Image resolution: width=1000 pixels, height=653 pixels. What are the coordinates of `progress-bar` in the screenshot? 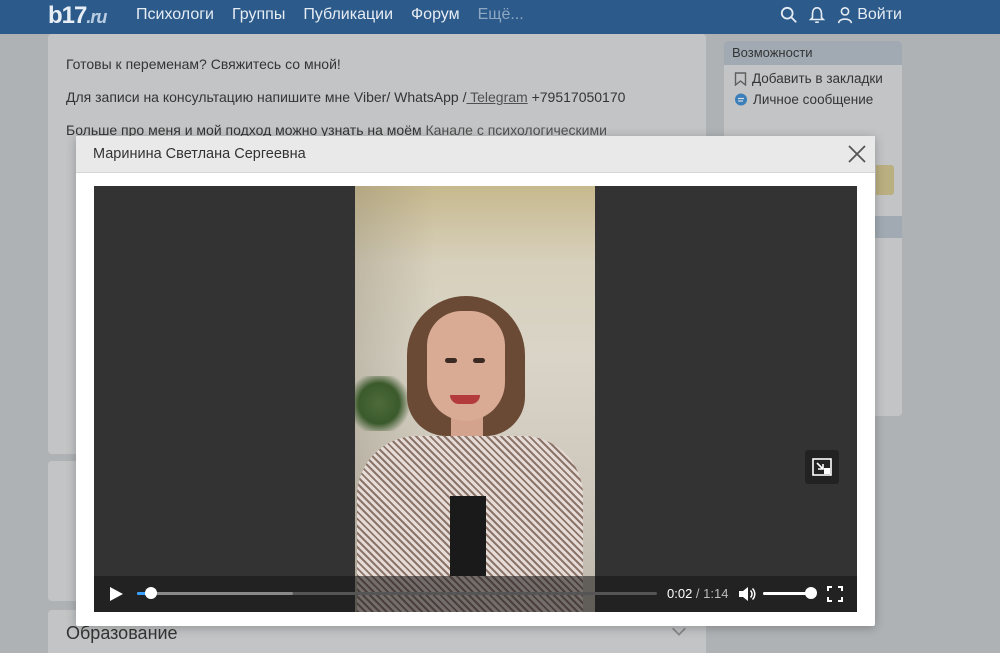 It's located at (397, 593).